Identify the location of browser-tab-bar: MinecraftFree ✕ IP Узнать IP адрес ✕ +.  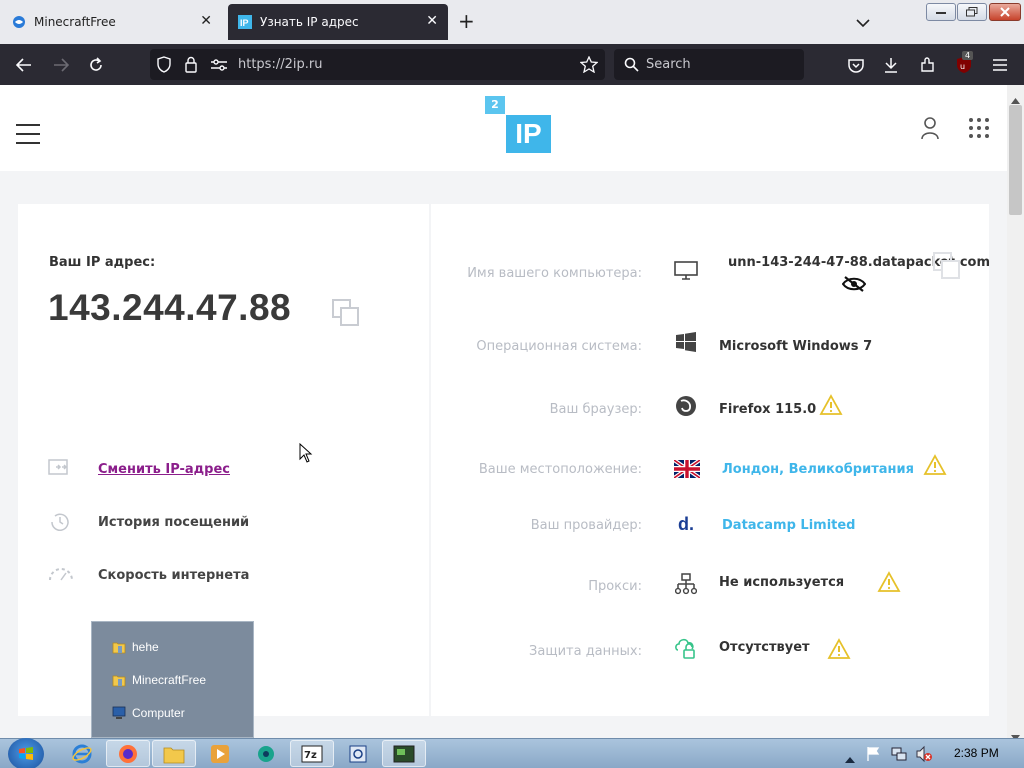
(512, 22).